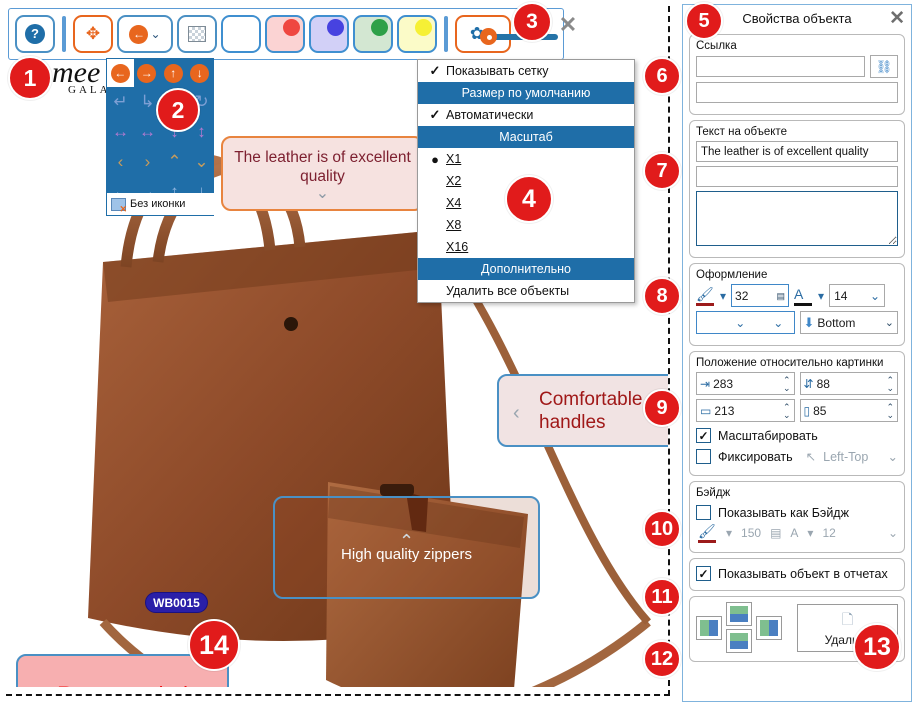 The width and height of the screenshot is (916, 707). What do you see at coordinates (174, 162) in the screenshot?
I see `icon-chevron-up: ⌃` at bounding box center [174, 162].